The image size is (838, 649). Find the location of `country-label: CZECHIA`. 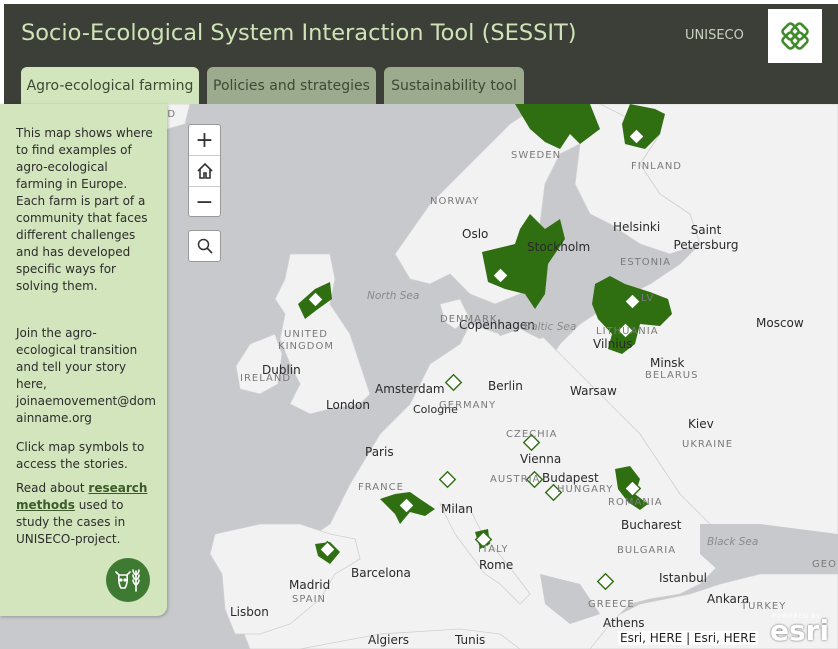

country-label: CZECHIA is located at coordinates (532, 434).